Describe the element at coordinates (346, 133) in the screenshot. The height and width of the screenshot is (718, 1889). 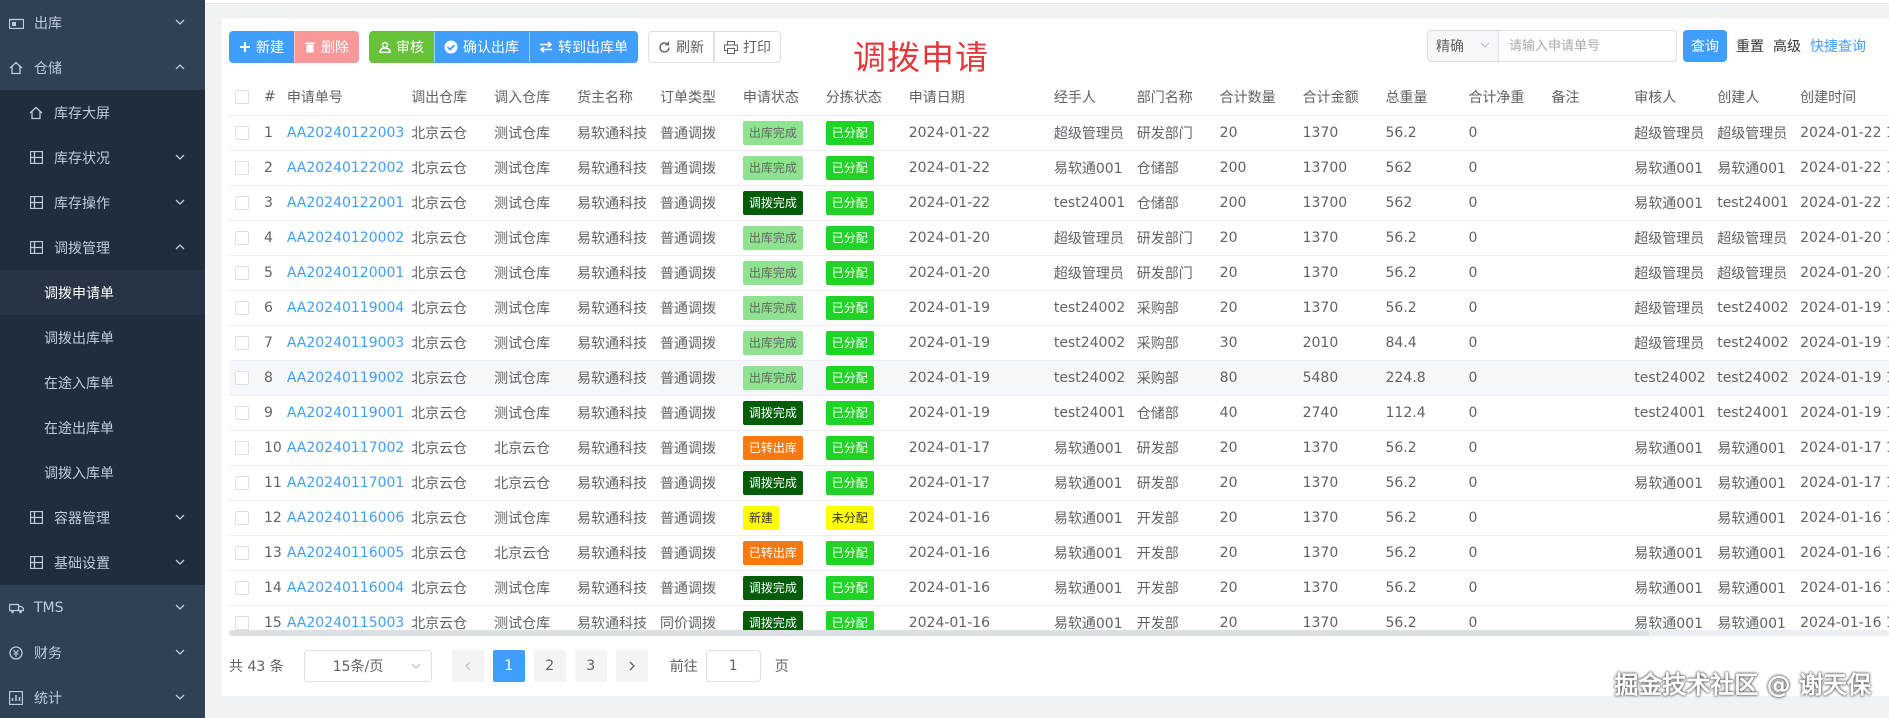
I see `order-number-link: AA20240122003` at that location.